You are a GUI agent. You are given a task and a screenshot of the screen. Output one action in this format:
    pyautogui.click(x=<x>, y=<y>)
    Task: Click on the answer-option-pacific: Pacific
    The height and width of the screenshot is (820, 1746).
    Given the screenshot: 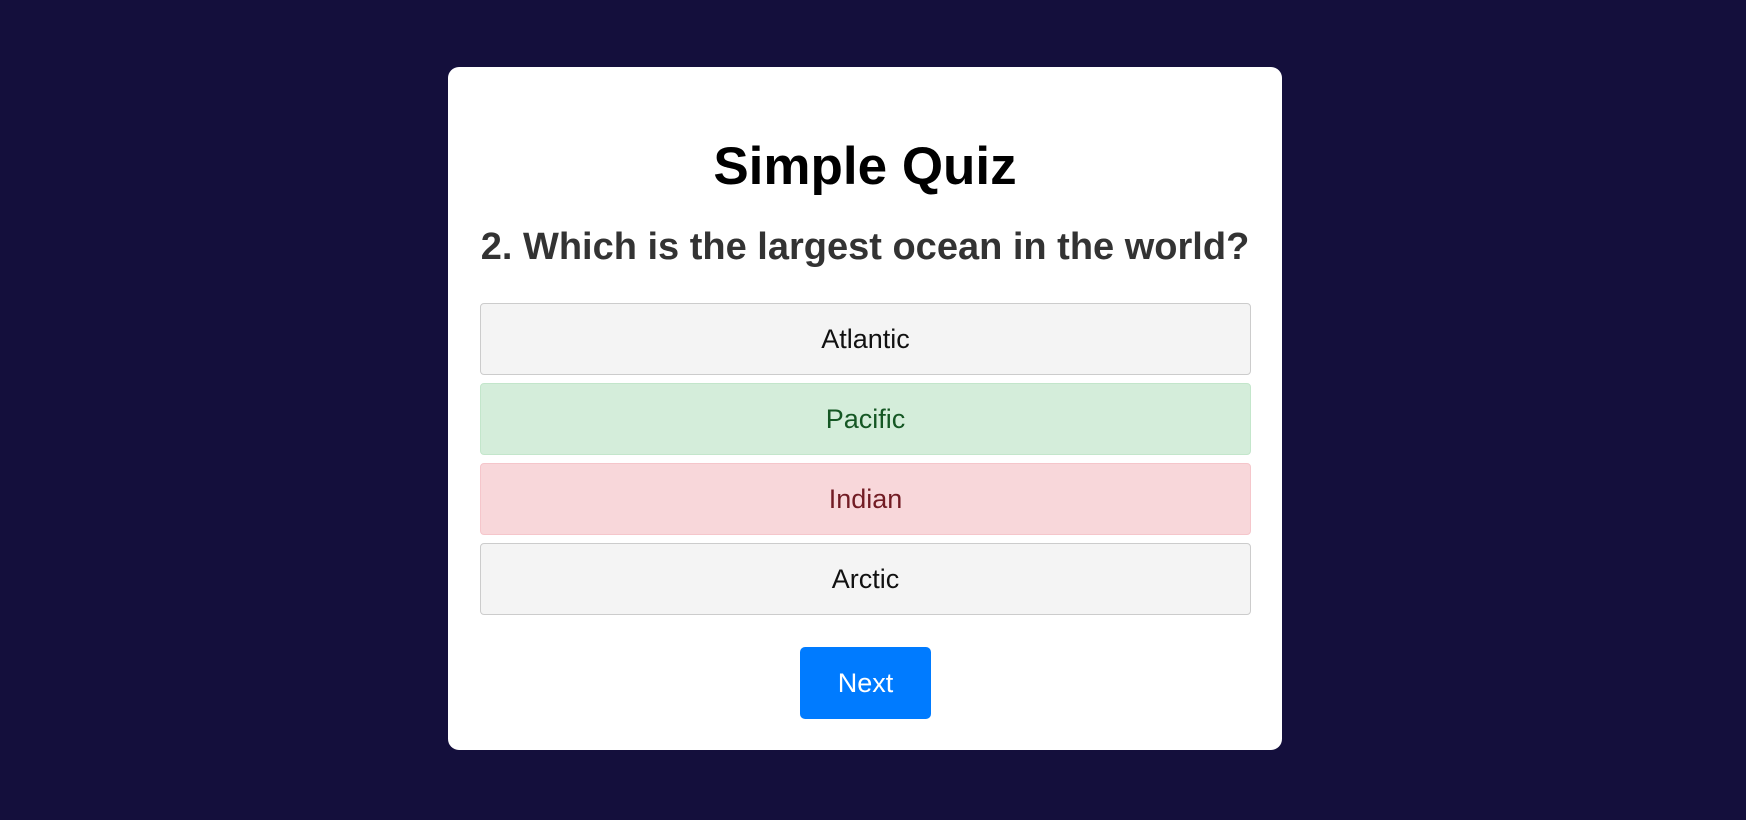 What is the action you would take?
    pyautogui.click(x=865, y=419)
    